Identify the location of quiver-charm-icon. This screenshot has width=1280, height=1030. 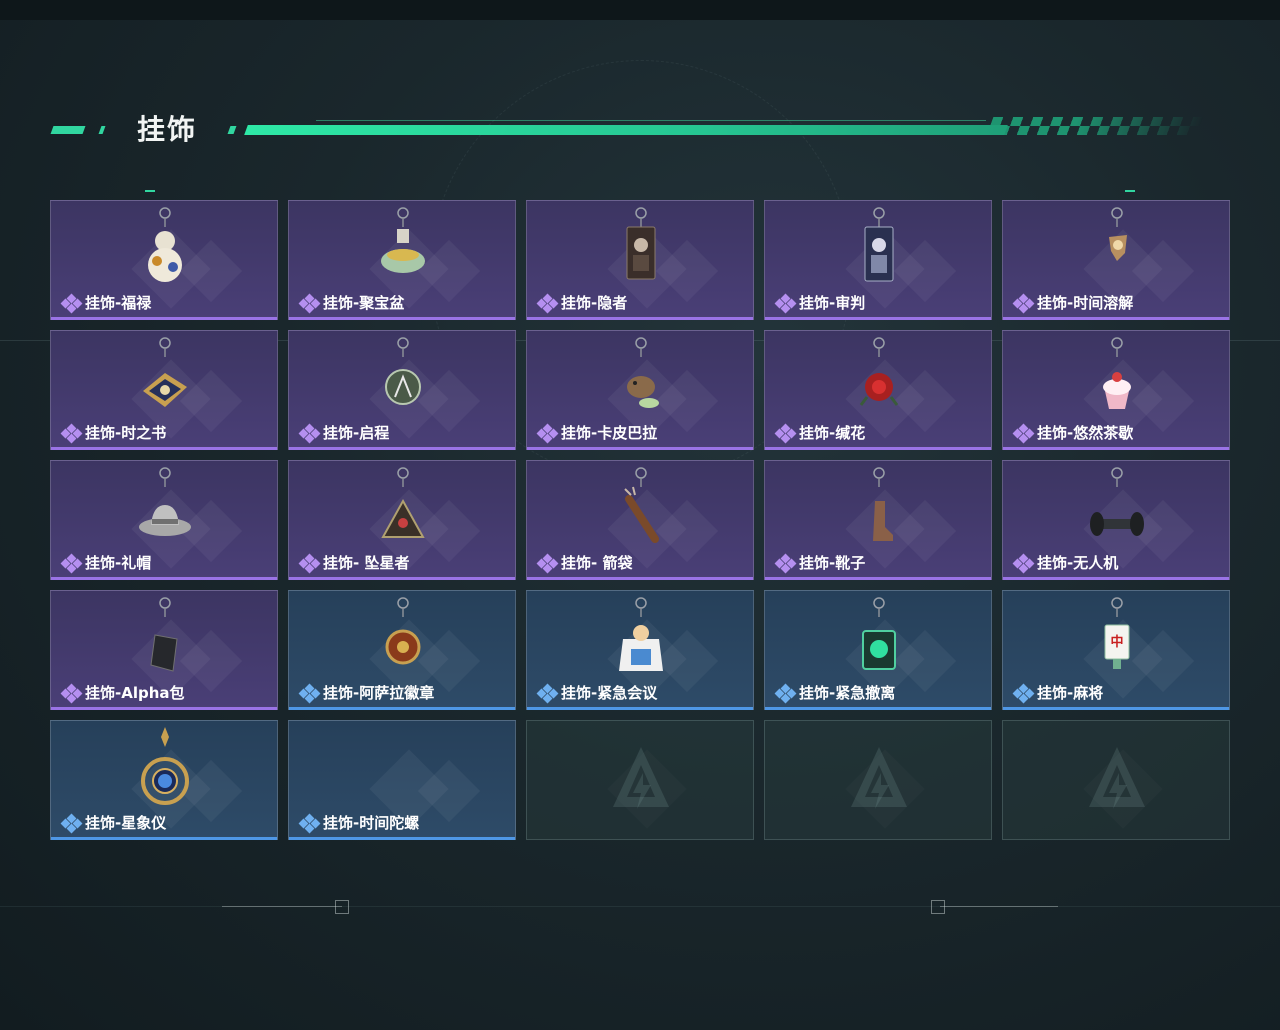
(641, 505).